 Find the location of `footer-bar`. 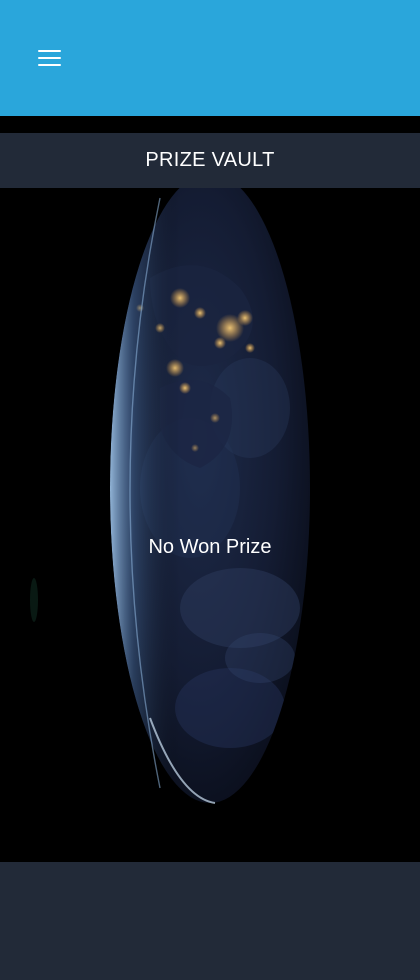

footer-bar is located at coordinates (210, 921).